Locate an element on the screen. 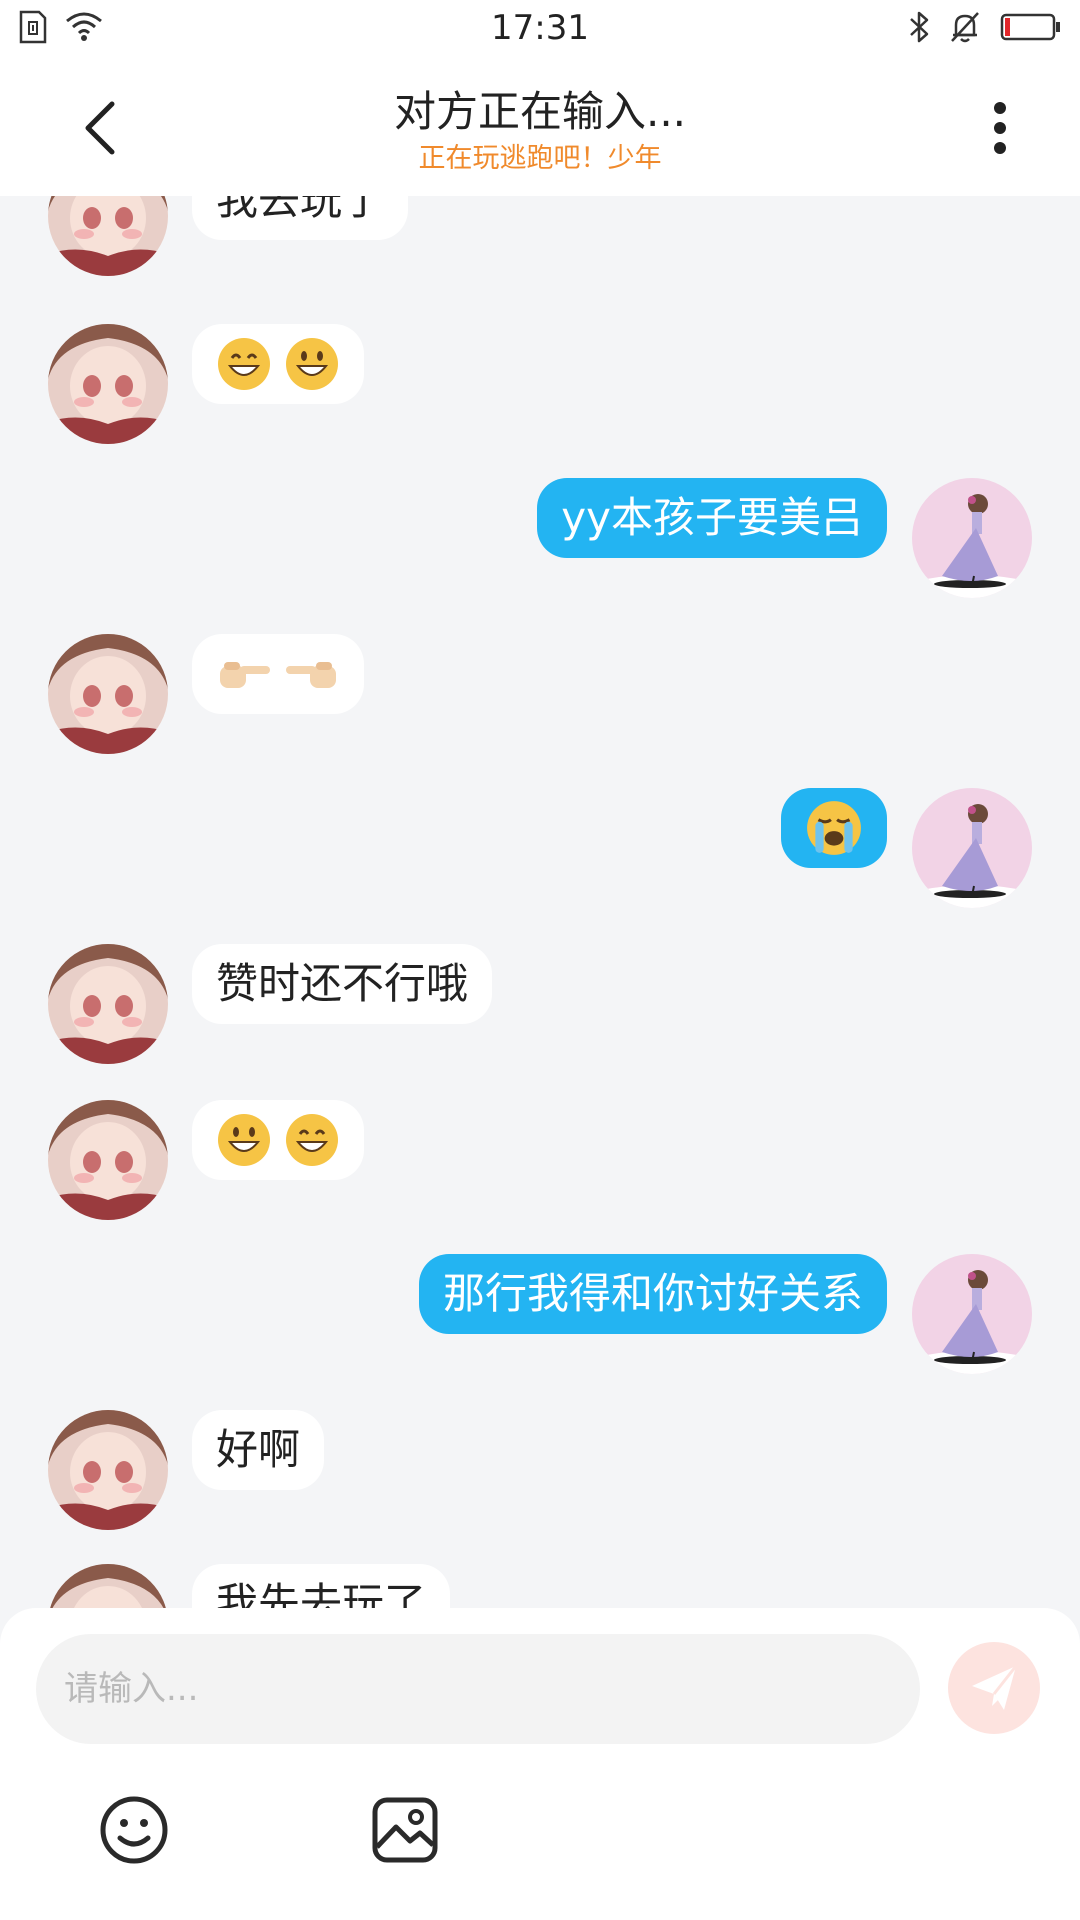 This screenshot has width=1080, height=1920. incoming-message-bubble: 赞时还不行哦 is located at coordinates (342, 984).